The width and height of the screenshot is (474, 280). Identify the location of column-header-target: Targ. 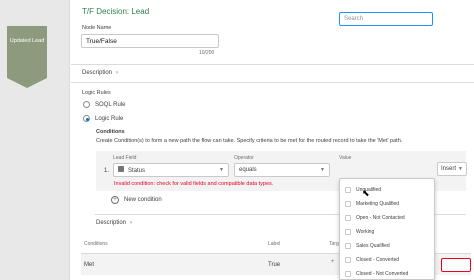
(334, 244).